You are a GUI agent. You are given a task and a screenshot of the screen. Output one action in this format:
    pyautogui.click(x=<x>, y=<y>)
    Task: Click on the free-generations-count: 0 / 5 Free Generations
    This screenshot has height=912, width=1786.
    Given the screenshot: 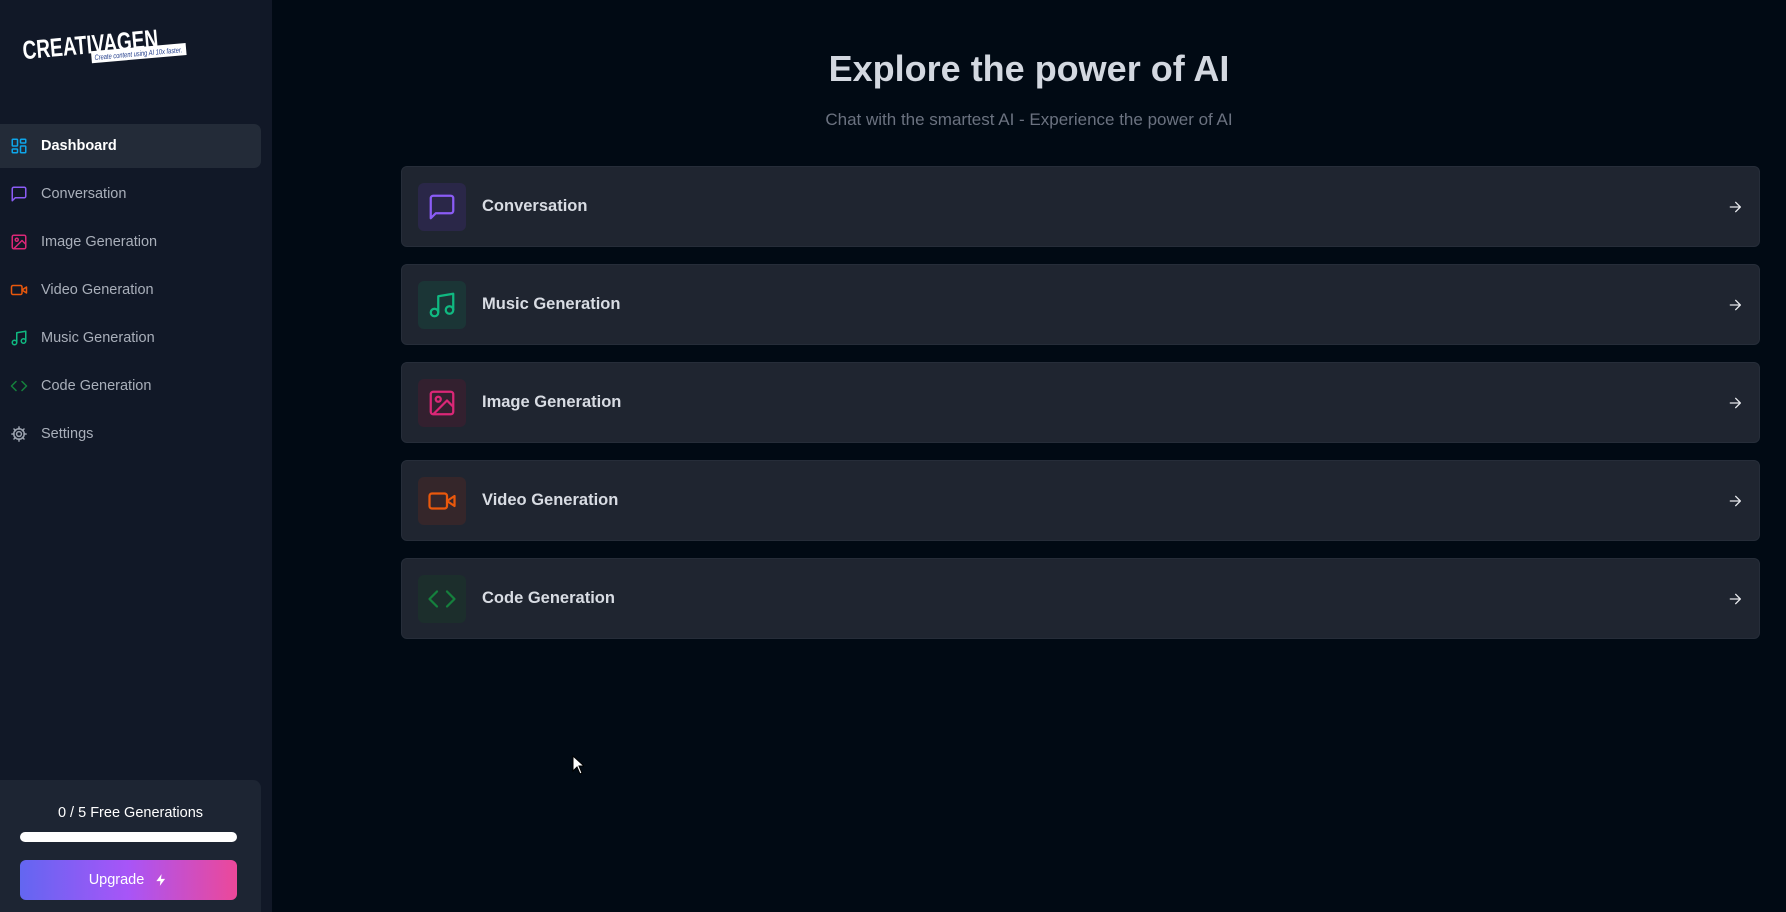 What is the action you would take?
    pyautogui.click(x=130, y=813)
    